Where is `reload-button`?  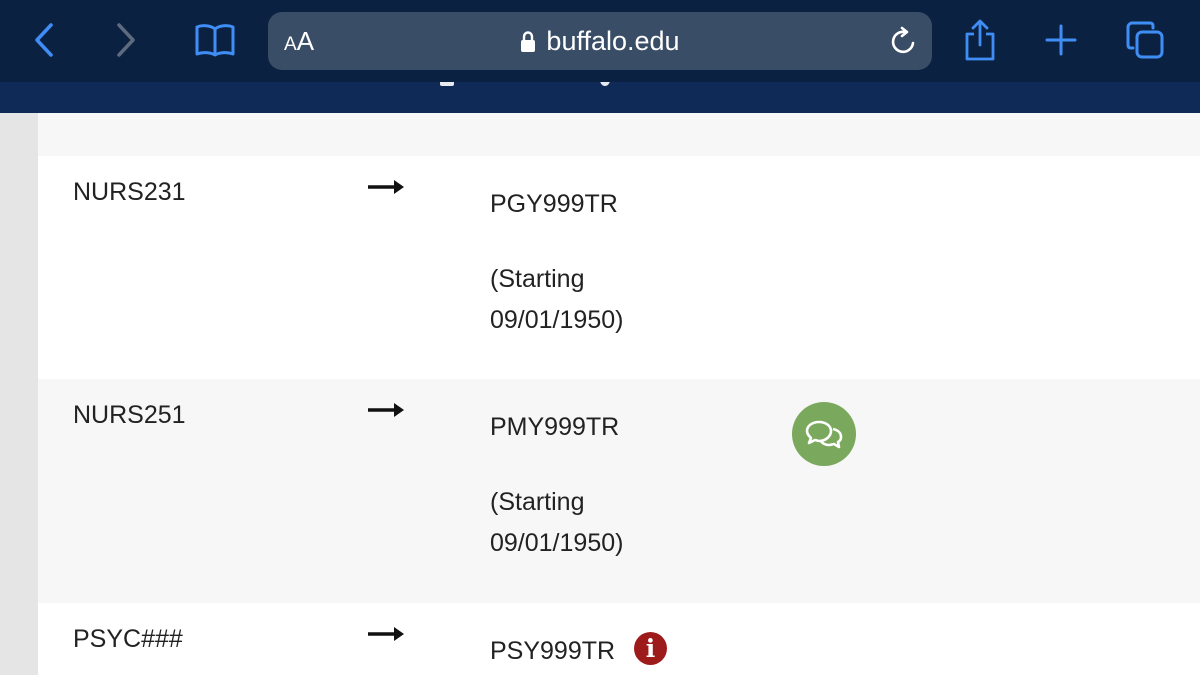 reload-button is located at coordinates (904, 41).